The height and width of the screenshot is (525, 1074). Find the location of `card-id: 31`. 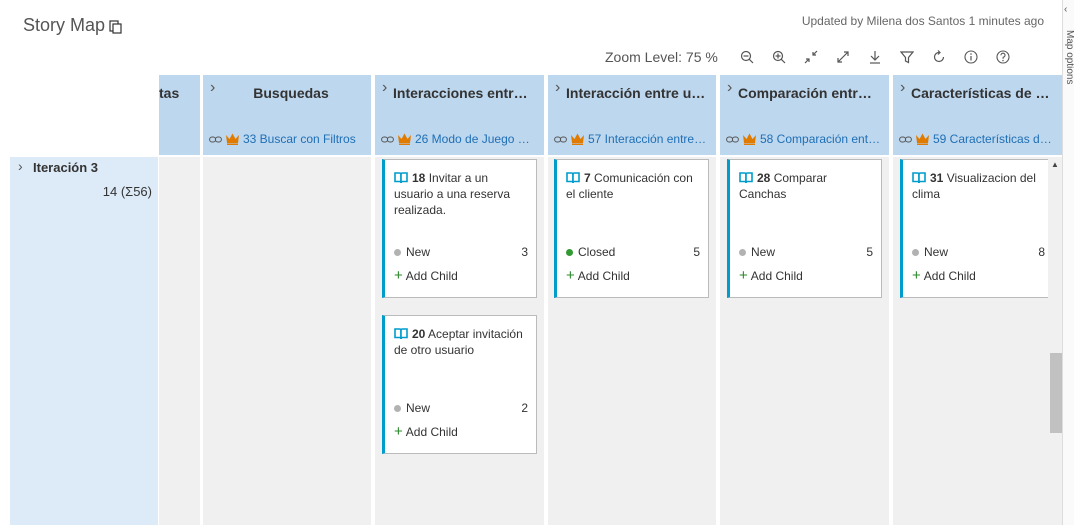

card-id: 31 is located at coordinates (937, 178).